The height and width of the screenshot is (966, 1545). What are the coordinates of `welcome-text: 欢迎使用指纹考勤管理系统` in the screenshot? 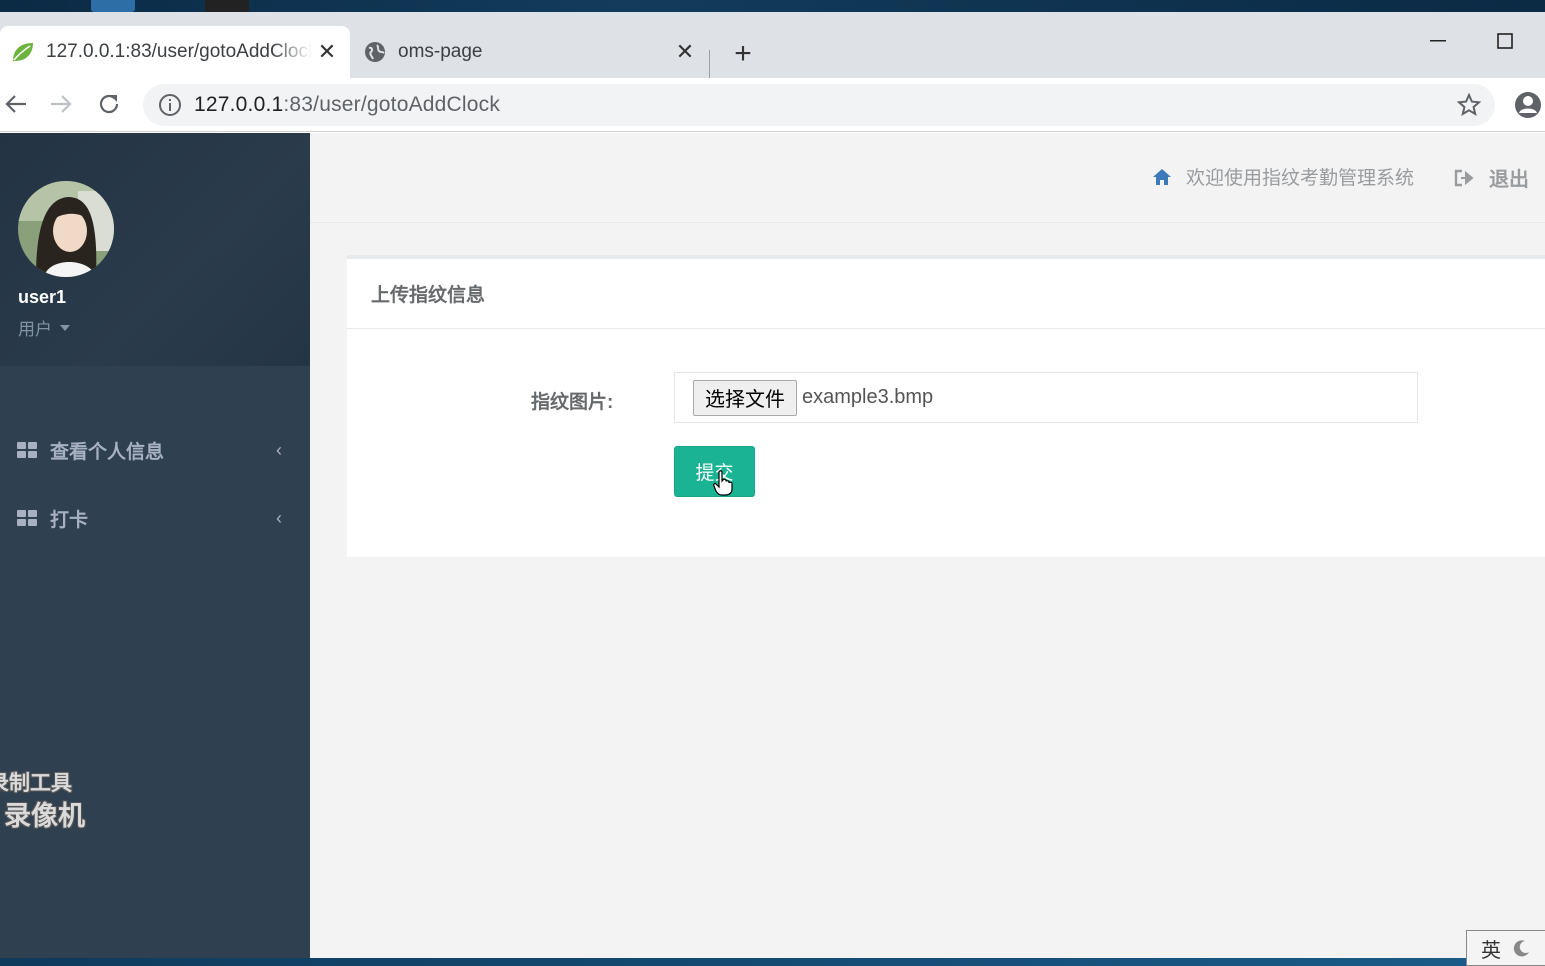 It's located at (1300, 178).